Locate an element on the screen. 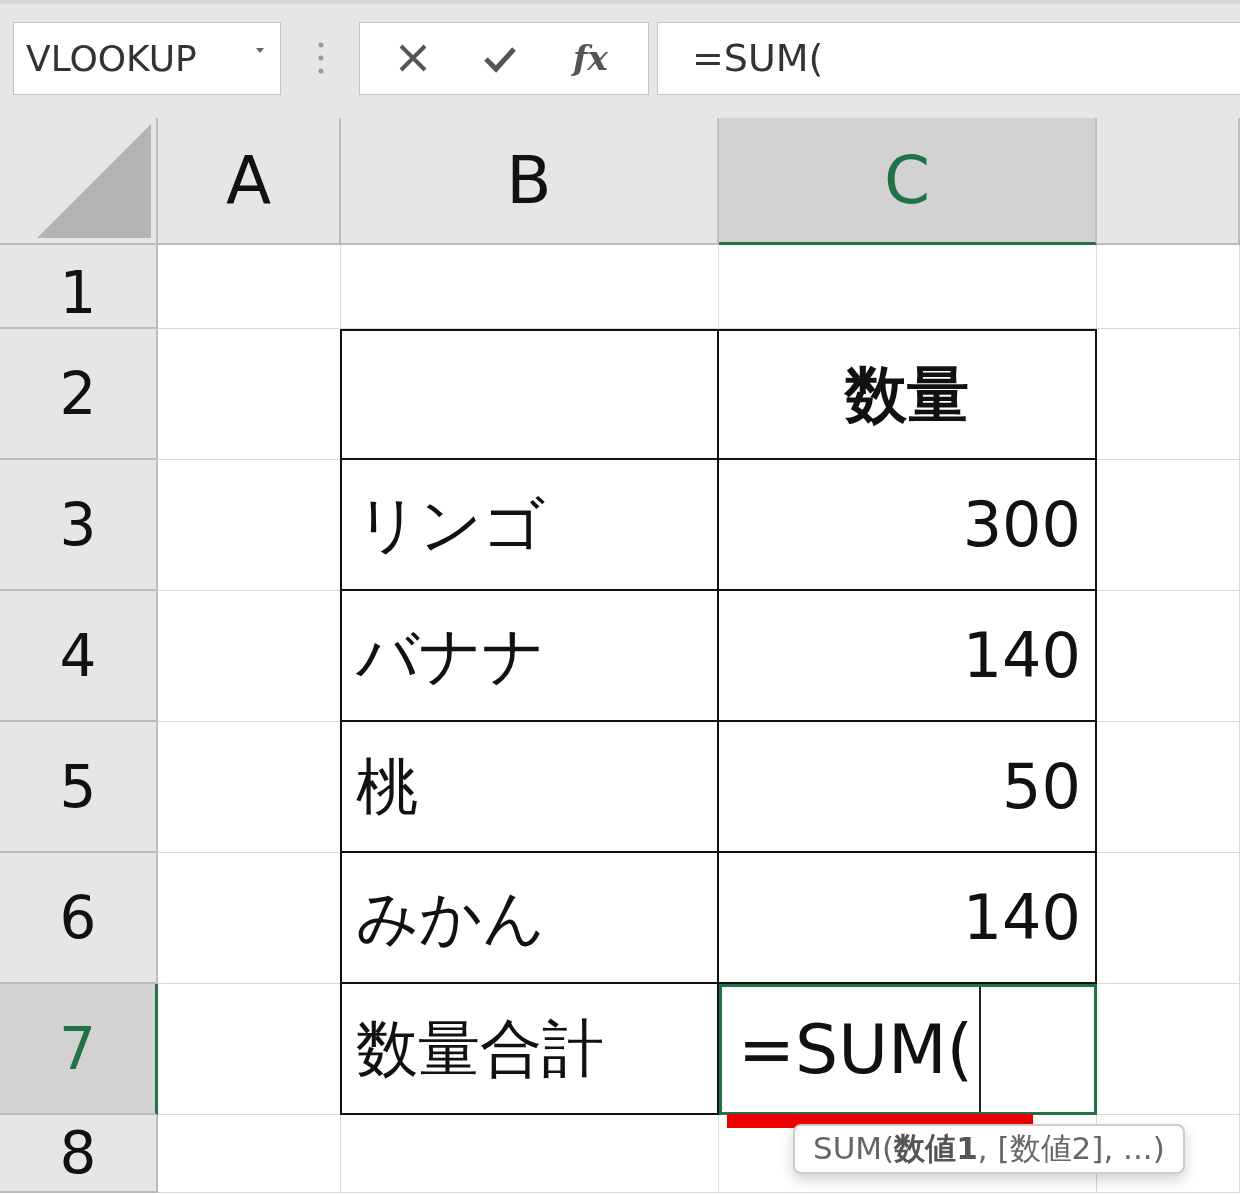  name-box: VLOOKUP is located at coordinates (147, 58).